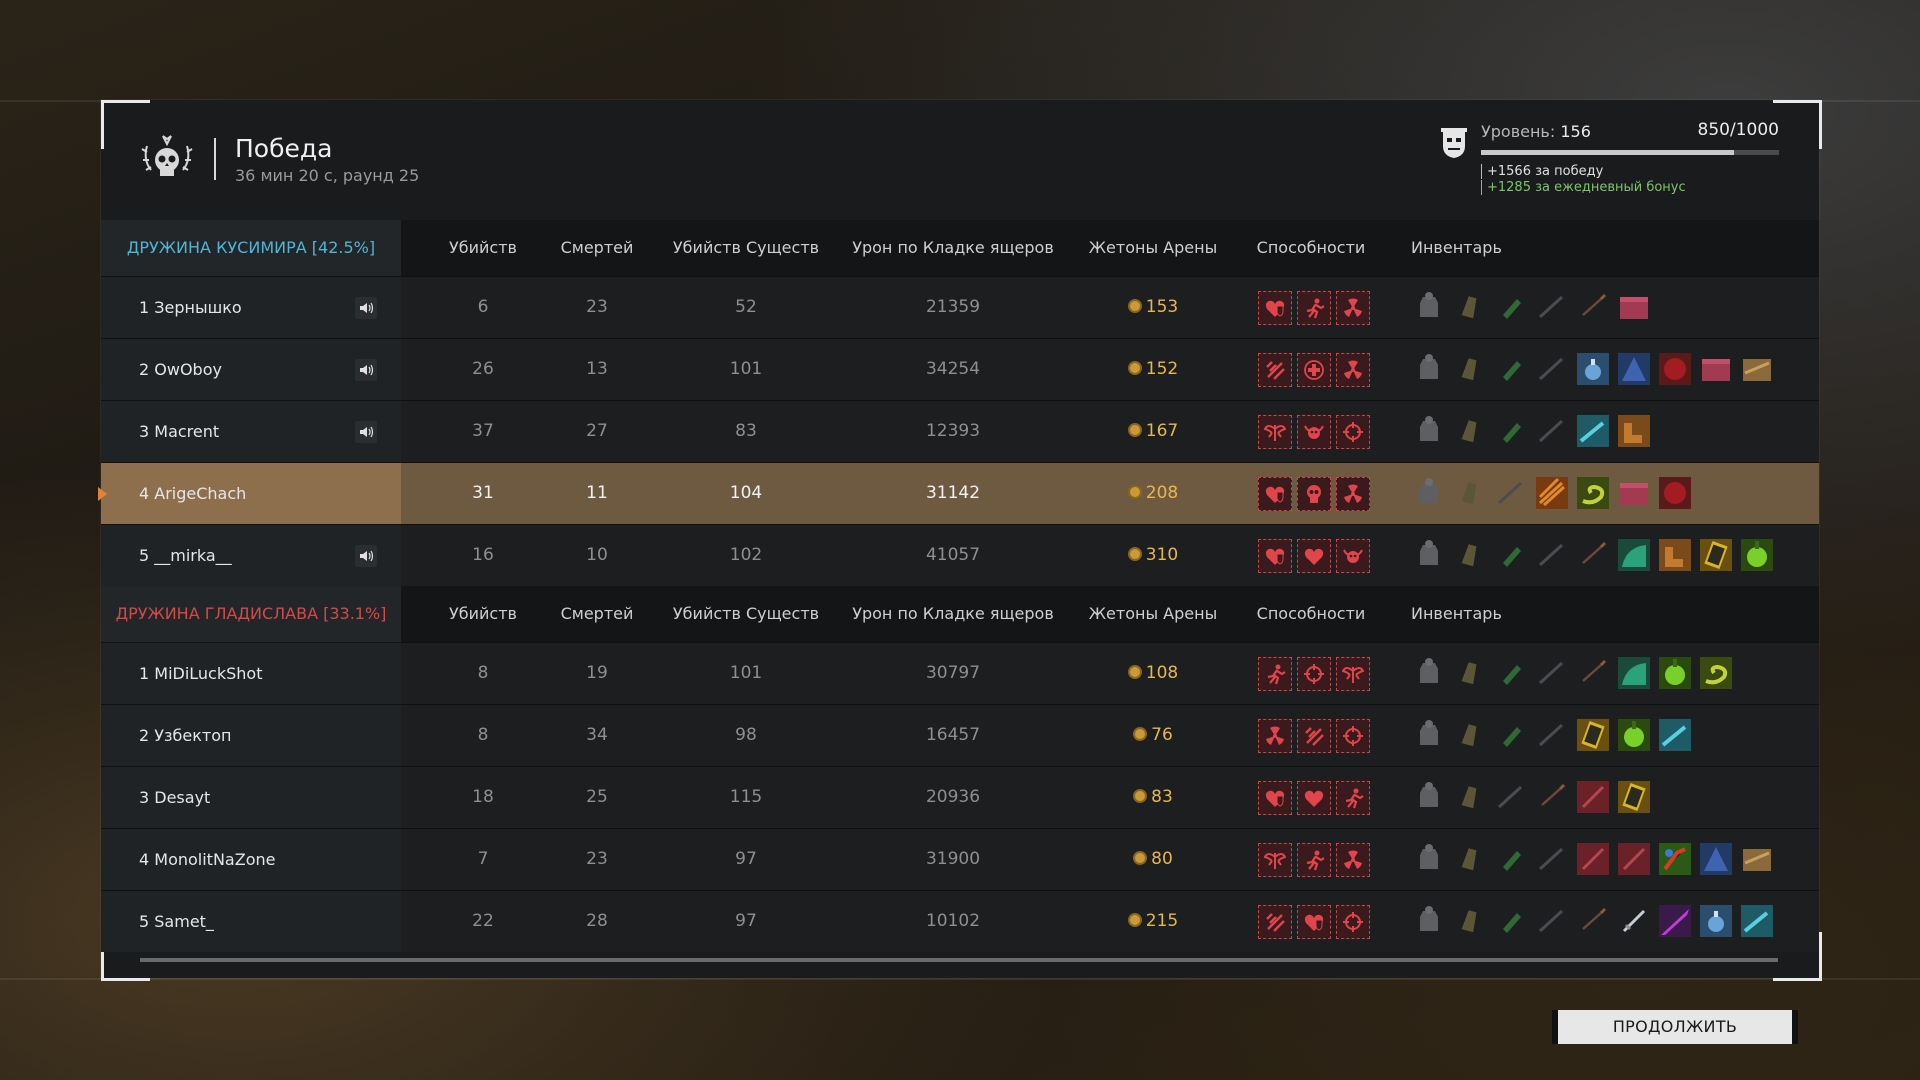  I want to click on column-header-tokens: Жетоны Арены, so click(1153, 248).